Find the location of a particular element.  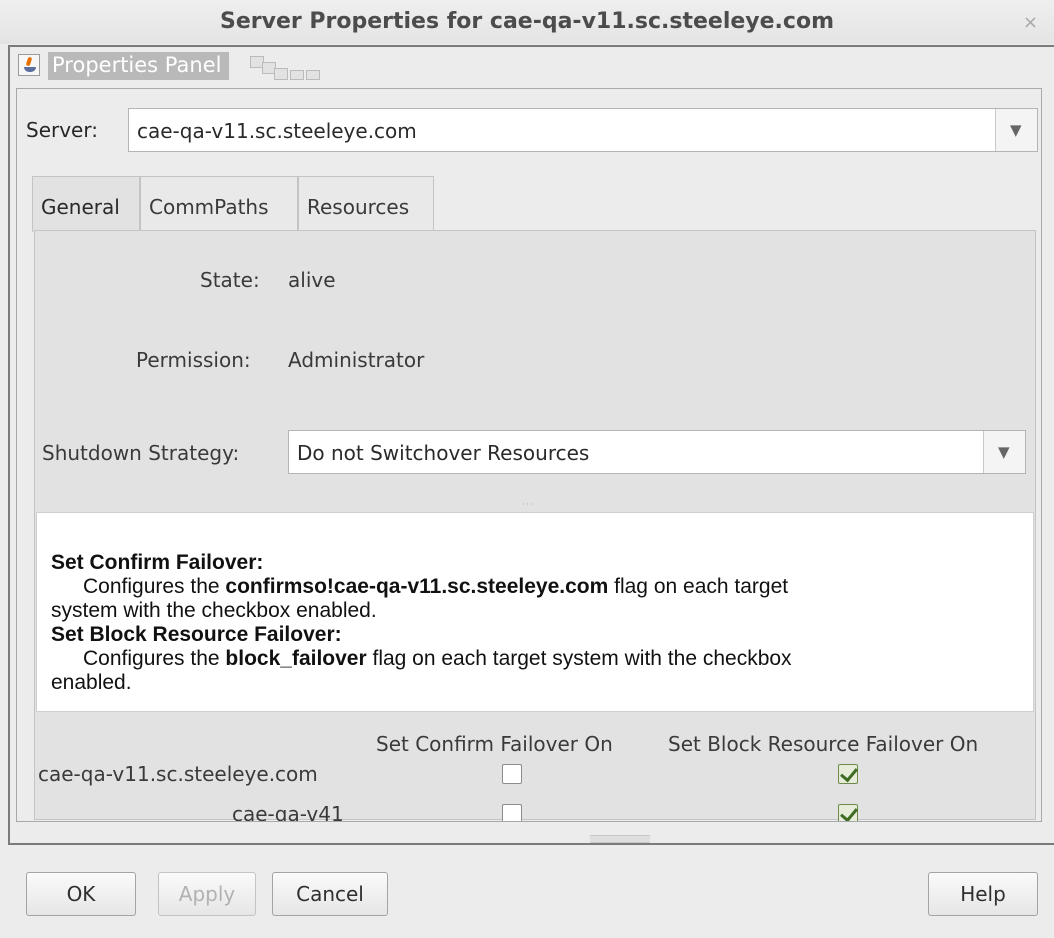

dock-grip-icon is located at coordinates (282, 68).